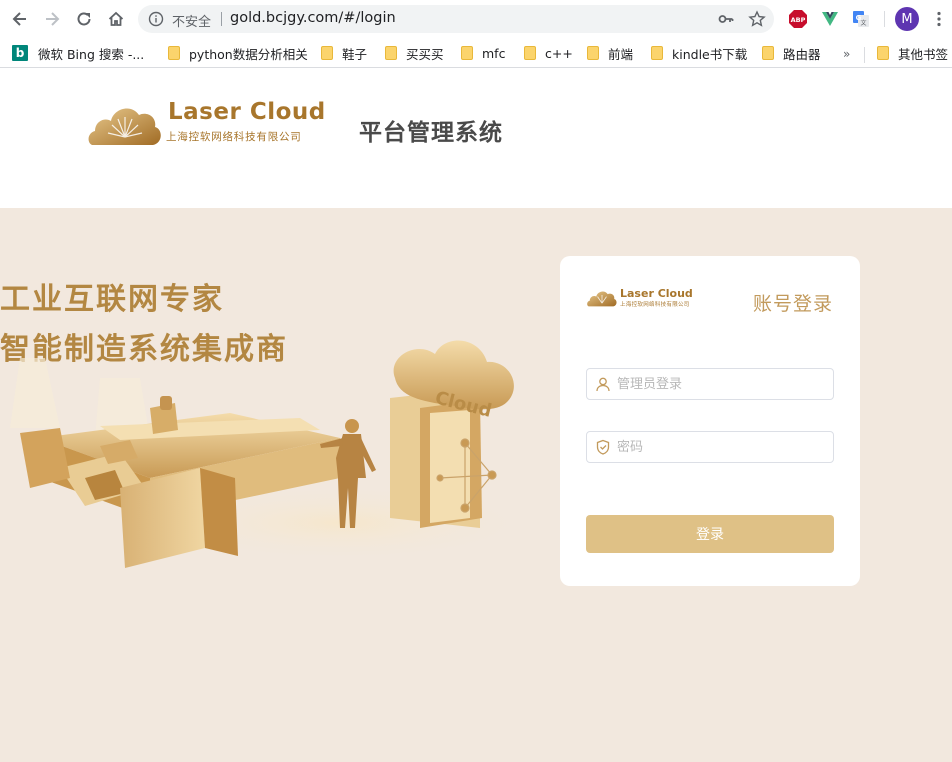  I want to click on svg-text: ABP, so click(798, 20).